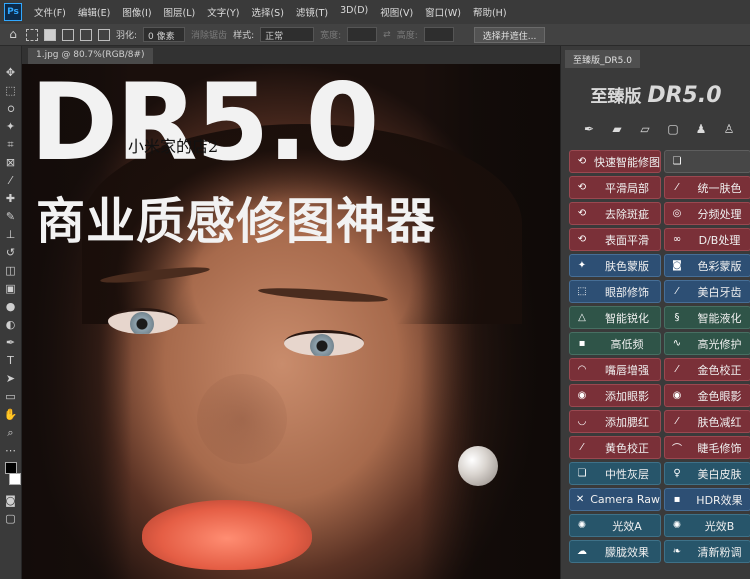  I want to click on canvas-watermark: 小米家的店2, so click(173, 146).